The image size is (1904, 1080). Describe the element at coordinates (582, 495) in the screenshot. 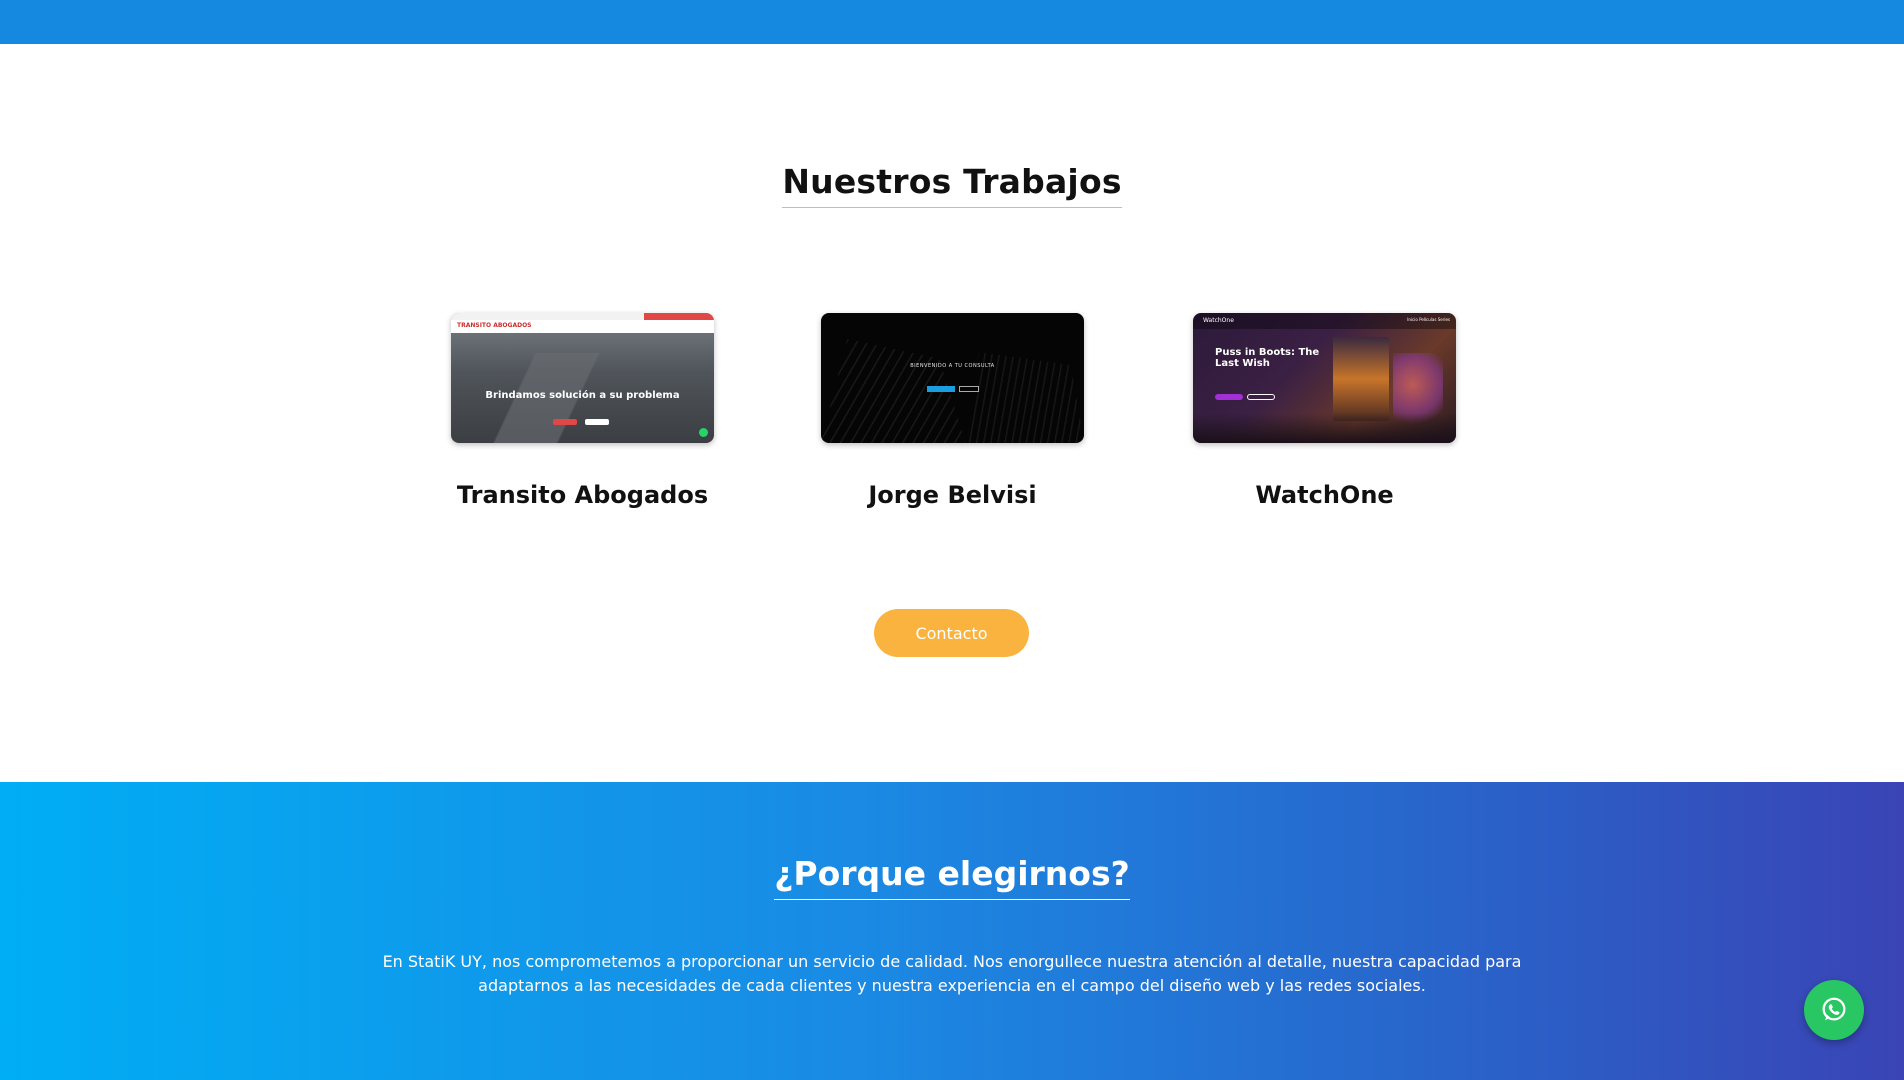

I see `project-name-transito: Transito Abogados` at that location.